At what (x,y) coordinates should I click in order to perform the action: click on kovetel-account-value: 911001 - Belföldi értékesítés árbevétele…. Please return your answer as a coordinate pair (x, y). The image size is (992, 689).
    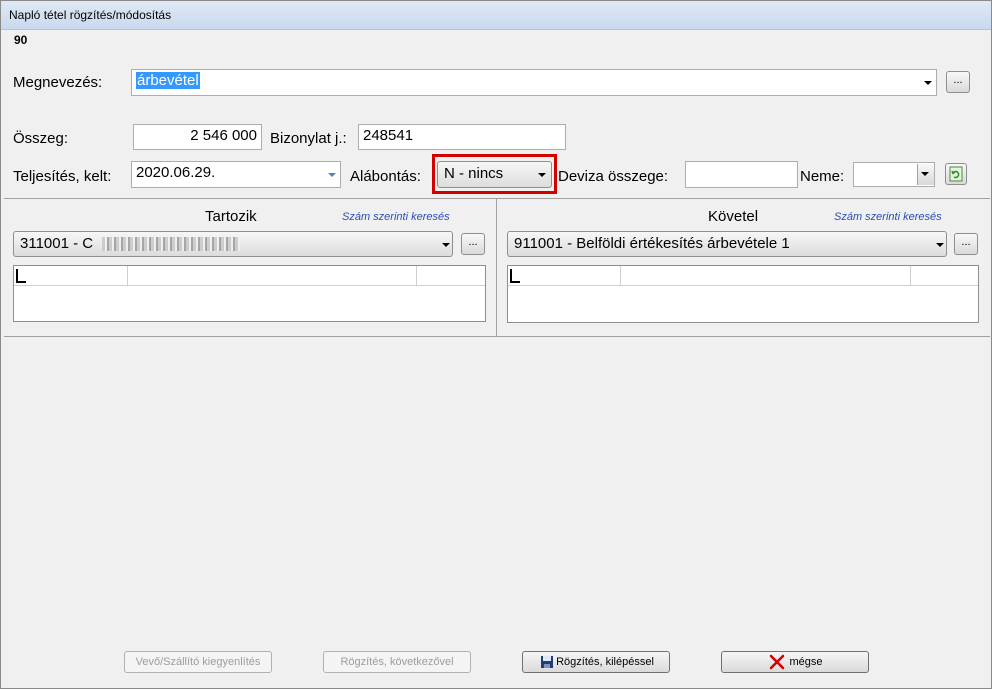
    Looking at the image, I should click on (652, 243).